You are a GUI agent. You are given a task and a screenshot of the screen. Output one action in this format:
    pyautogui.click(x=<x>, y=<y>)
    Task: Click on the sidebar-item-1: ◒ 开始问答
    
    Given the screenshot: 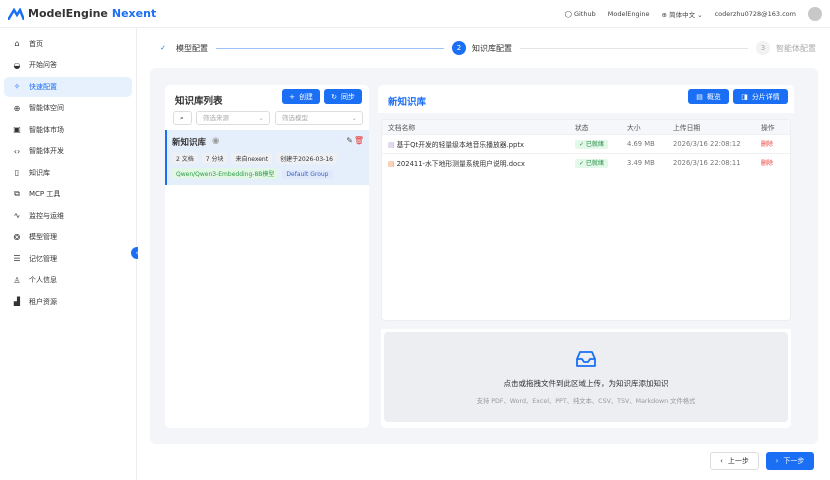 What is the action you would take?
    pyautogui.click(x=68, y=65)
    